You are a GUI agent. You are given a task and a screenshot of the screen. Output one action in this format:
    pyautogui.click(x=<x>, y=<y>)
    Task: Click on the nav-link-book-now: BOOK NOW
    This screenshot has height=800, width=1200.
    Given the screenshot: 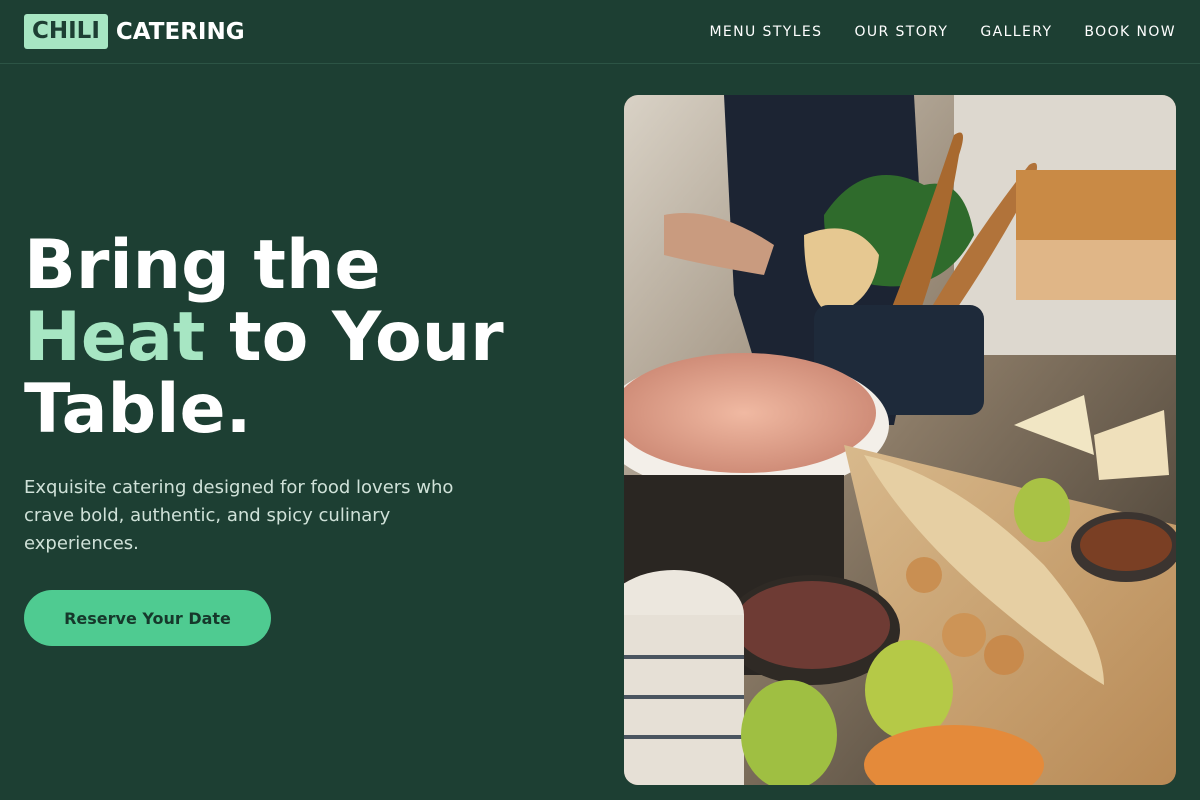 What is the action you would take?
    pyautogui.click(x=1130, y=32)
    